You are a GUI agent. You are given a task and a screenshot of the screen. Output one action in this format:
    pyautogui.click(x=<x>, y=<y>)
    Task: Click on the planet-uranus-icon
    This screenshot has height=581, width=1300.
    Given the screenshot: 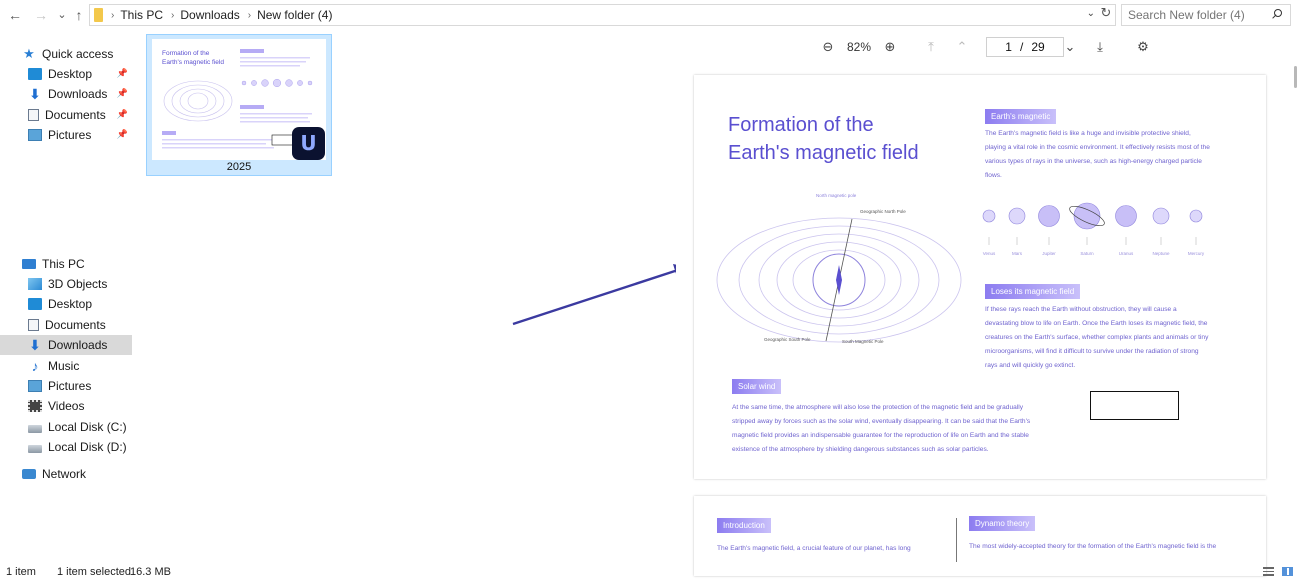 What is the action you would take?
    pyautogui.click(x=1126, y=216)
    